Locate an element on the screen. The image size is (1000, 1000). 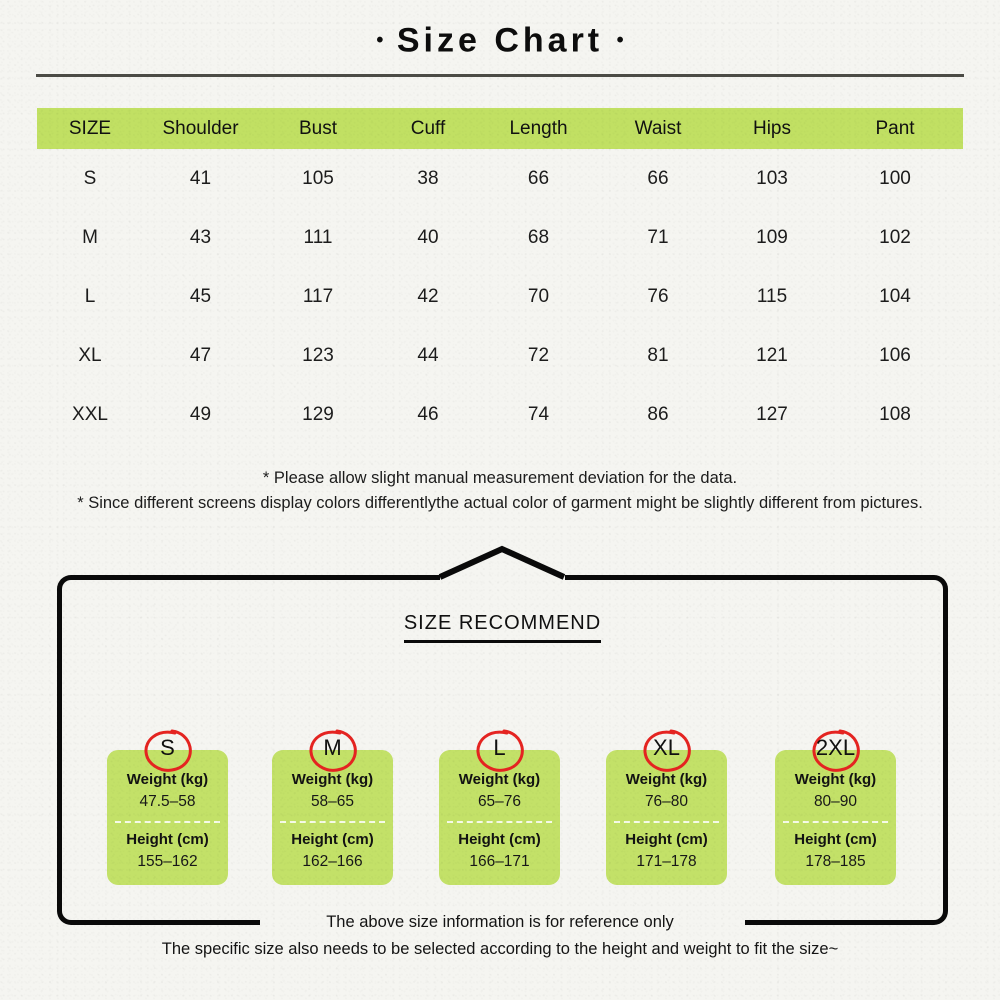
weight-value: 80–90 is located at coordinates (835, 801).